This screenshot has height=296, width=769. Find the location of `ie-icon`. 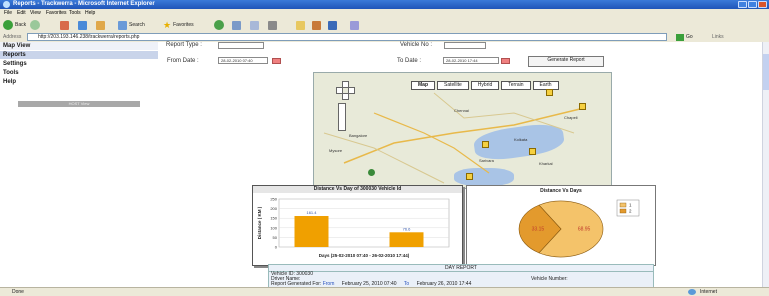

ie-icon is located at coordinates (6, 4).